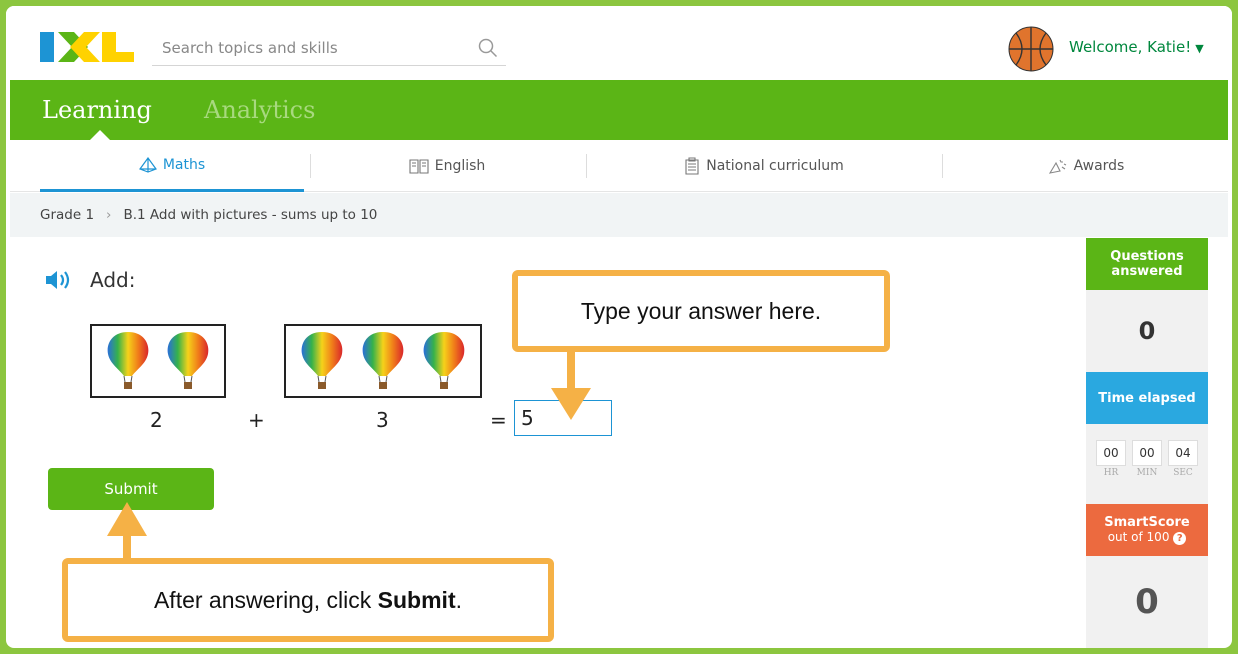  I want to click on active-tab-pointer, so click(100, 135).